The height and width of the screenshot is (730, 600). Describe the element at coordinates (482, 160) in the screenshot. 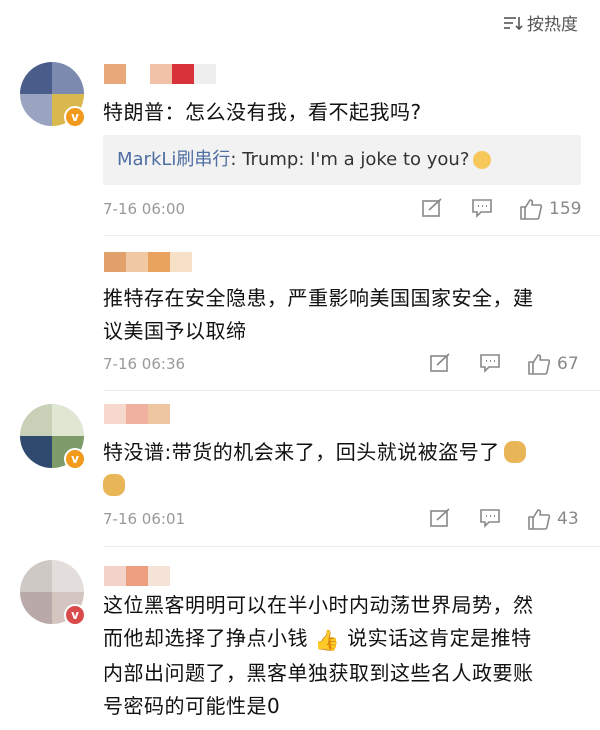

I see `emoji-icon` at that location.